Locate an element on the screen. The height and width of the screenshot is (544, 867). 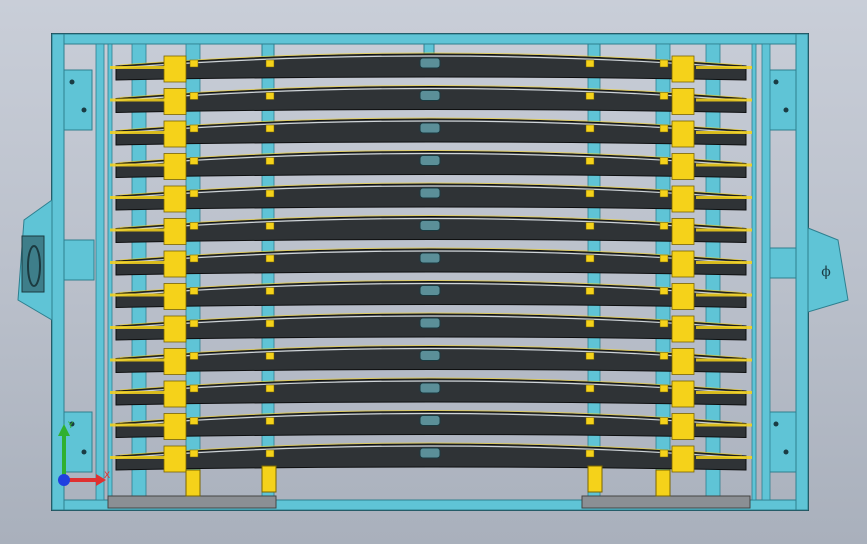
z-axis-dot is located at coordinates (64, 480).